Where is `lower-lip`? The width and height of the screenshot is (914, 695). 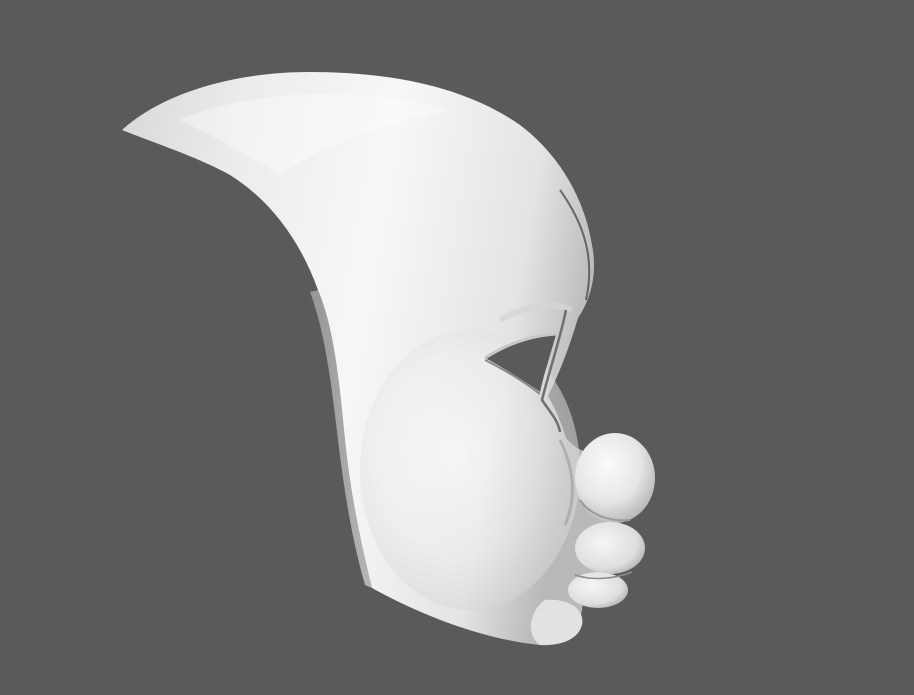
lower-lip is located at coordinates (598, 590).